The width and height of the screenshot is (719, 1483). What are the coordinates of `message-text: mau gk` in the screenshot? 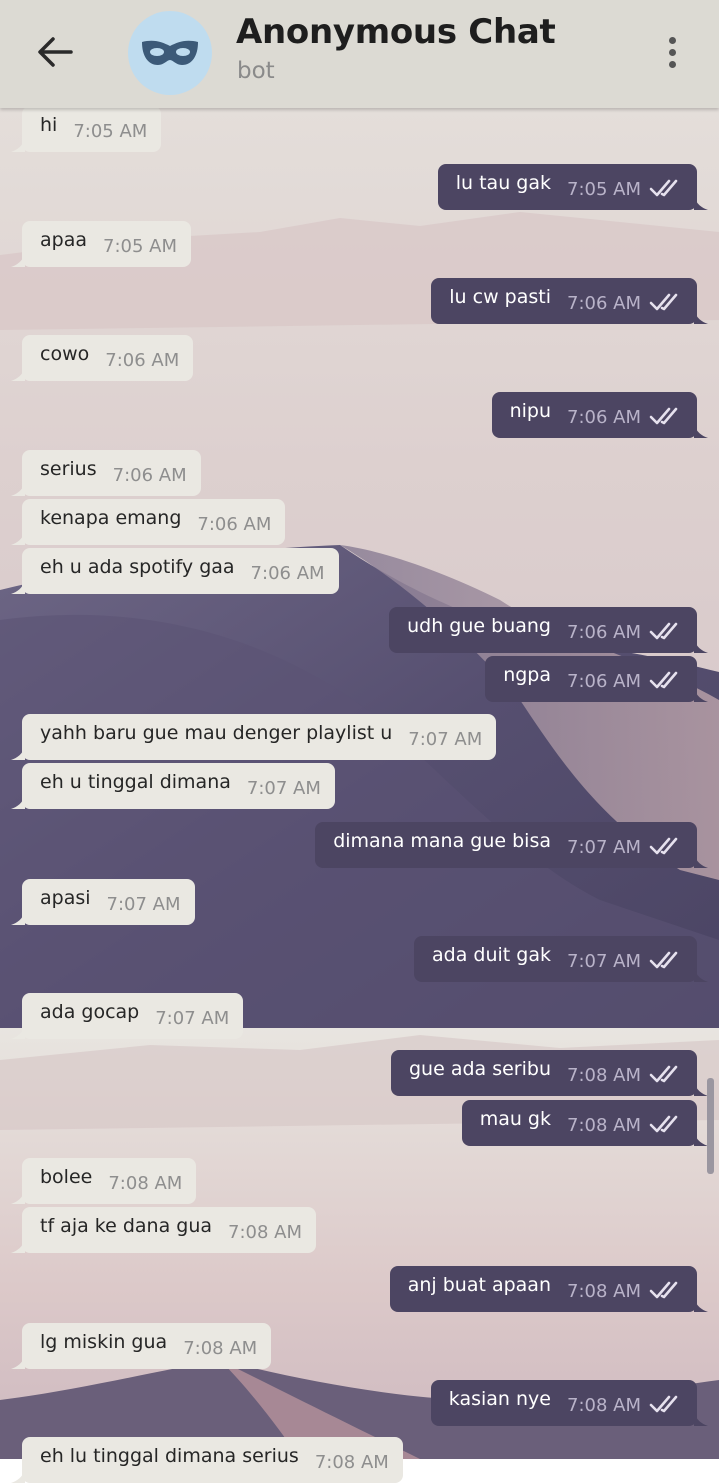 It's located at (515, 1119).